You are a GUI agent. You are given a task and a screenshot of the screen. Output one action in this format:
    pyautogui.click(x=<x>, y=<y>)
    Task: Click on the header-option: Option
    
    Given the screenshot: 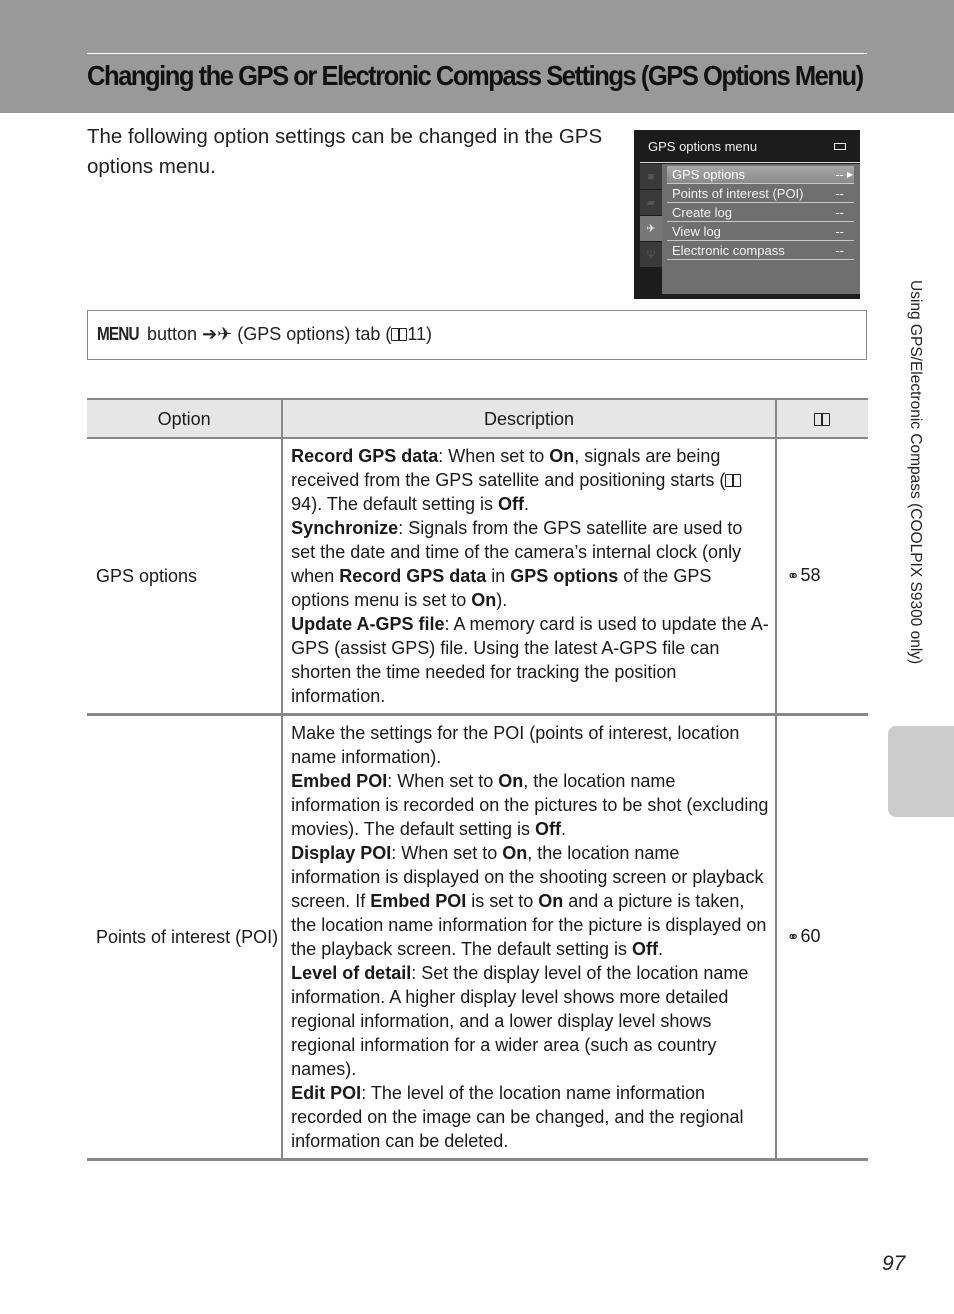 What is the action you would take?
    pyautogui.click(x=185, y=418)
    